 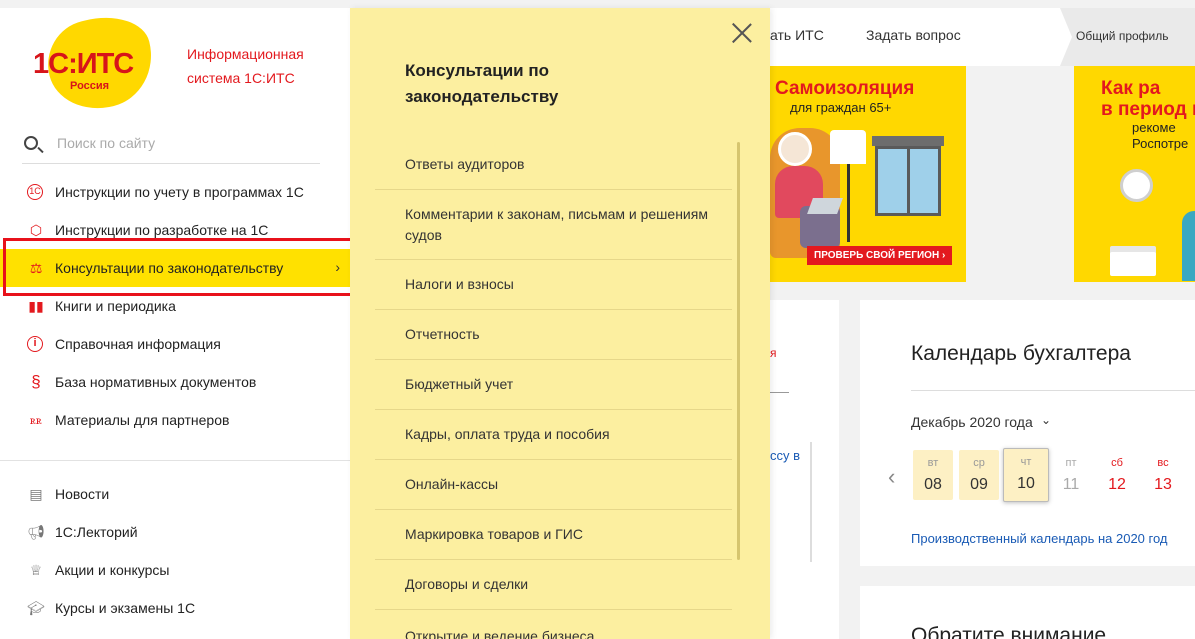 What do you see at coordinates (1071, 463) in the screenshot?
I see `day-name: пт` at bounding box center [1071, 463].